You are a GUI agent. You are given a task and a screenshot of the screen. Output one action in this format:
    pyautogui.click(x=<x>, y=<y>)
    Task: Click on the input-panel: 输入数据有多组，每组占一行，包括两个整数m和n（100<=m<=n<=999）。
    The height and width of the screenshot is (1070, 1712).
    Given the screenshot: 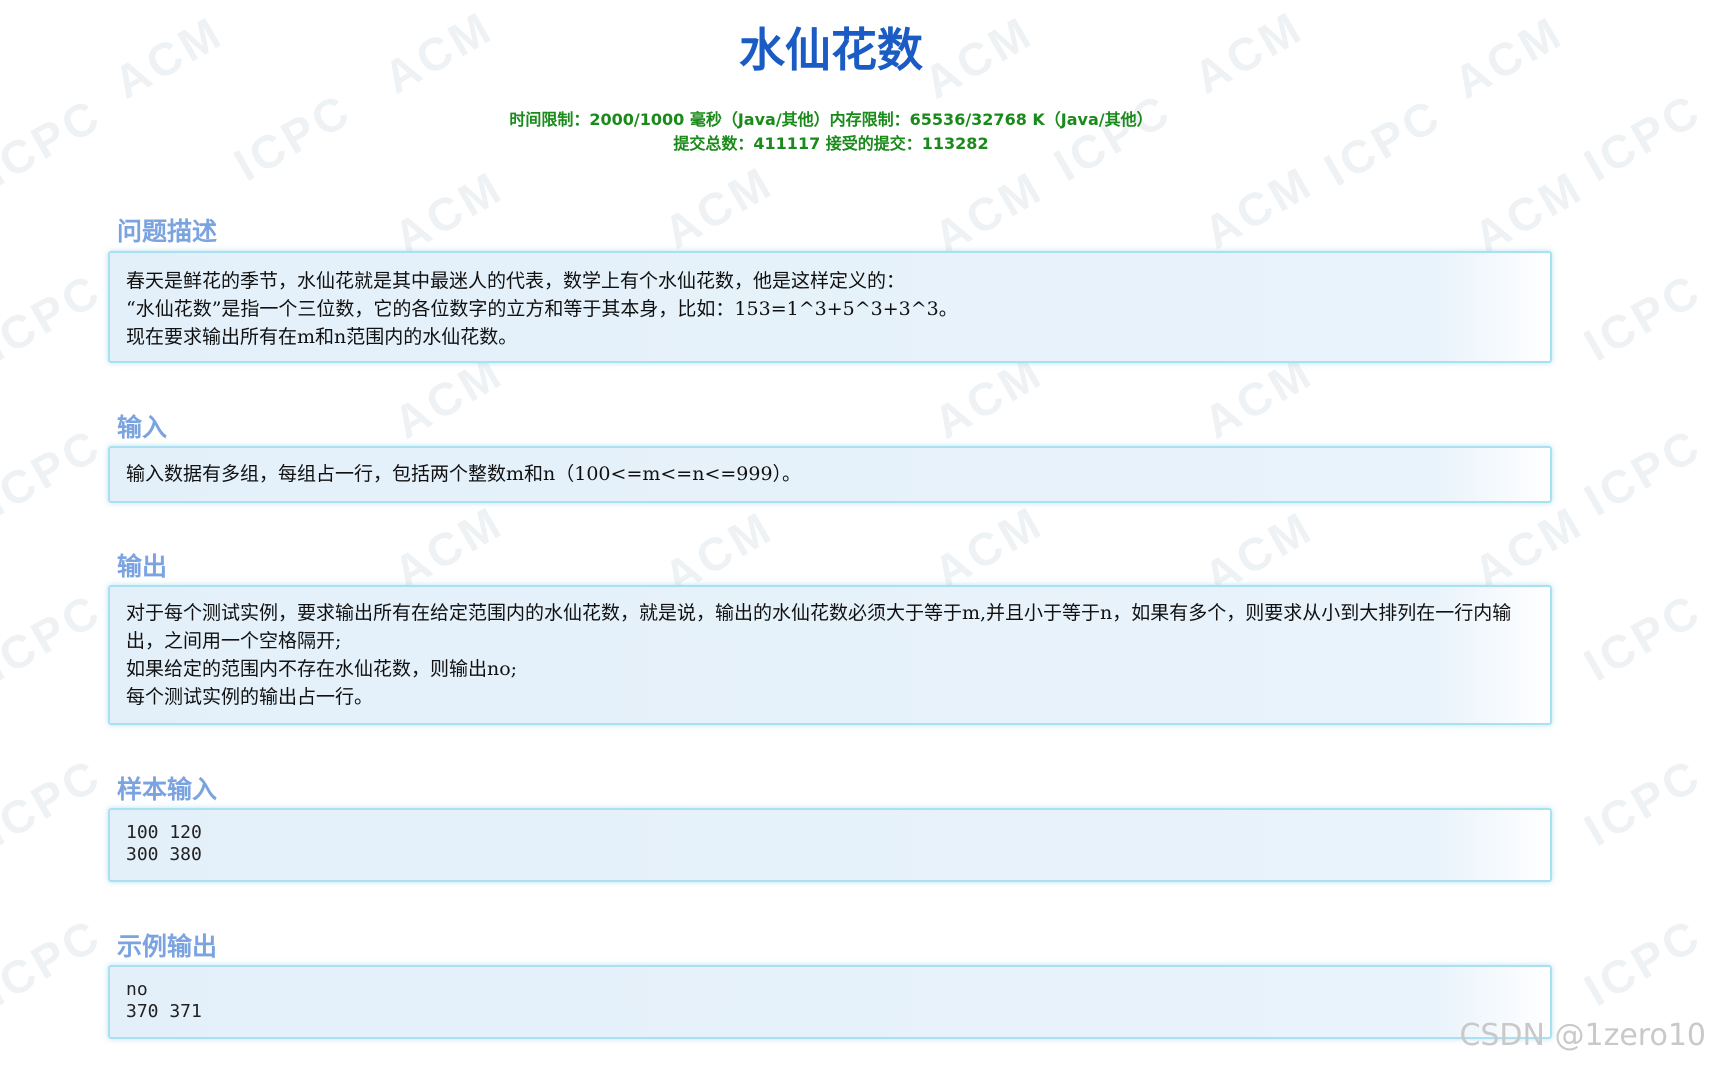 What is the action you would take?
    pyautogui.click(x=830, y=474)
    